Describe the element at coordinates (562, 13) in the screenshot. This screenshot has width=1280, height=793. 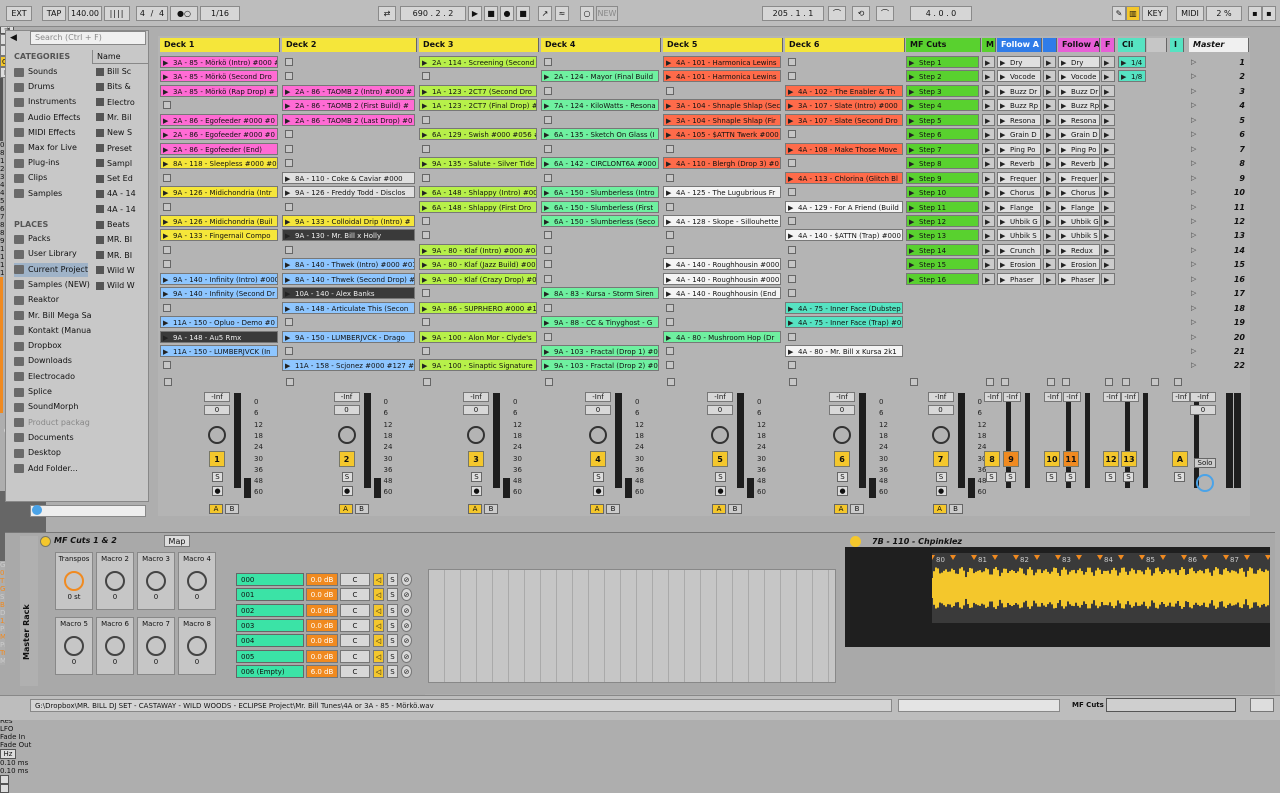
I see `reenable-icon: ≈` at that location.